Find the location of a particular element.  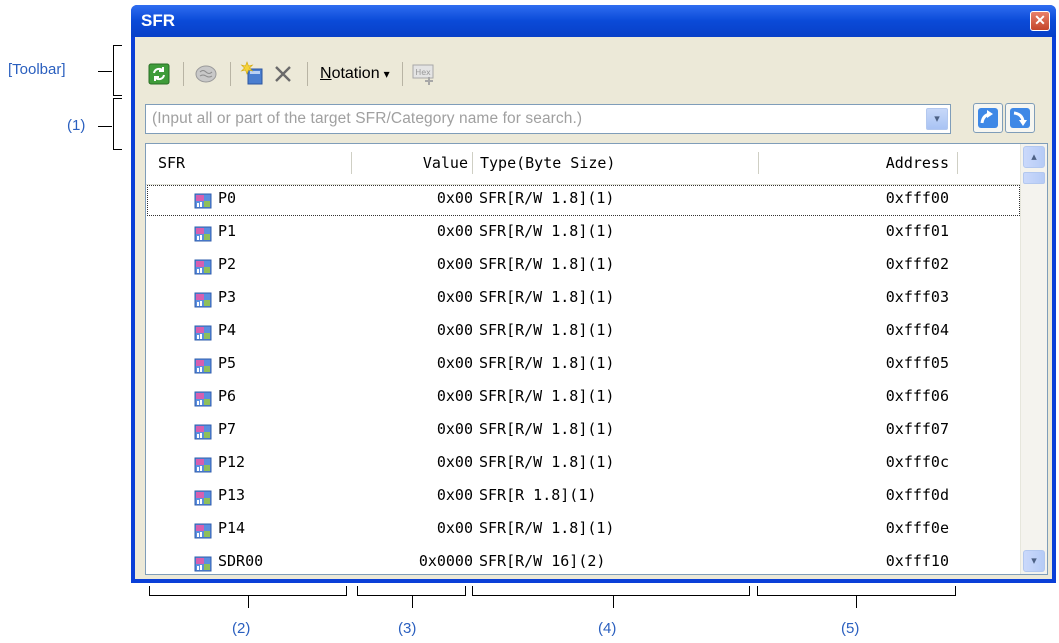

callout-col-type-tick is located at coordinates (613, 602).